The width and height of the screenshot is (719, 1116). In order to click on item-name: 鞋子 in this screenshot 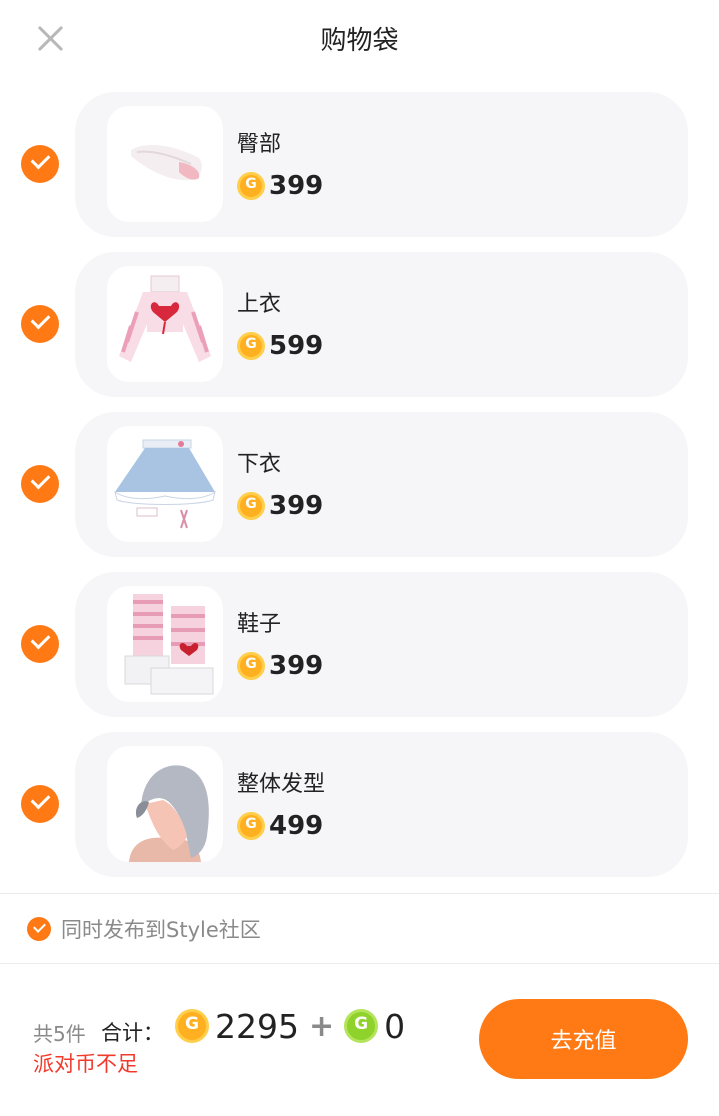, I will do `click(259, 624)`.